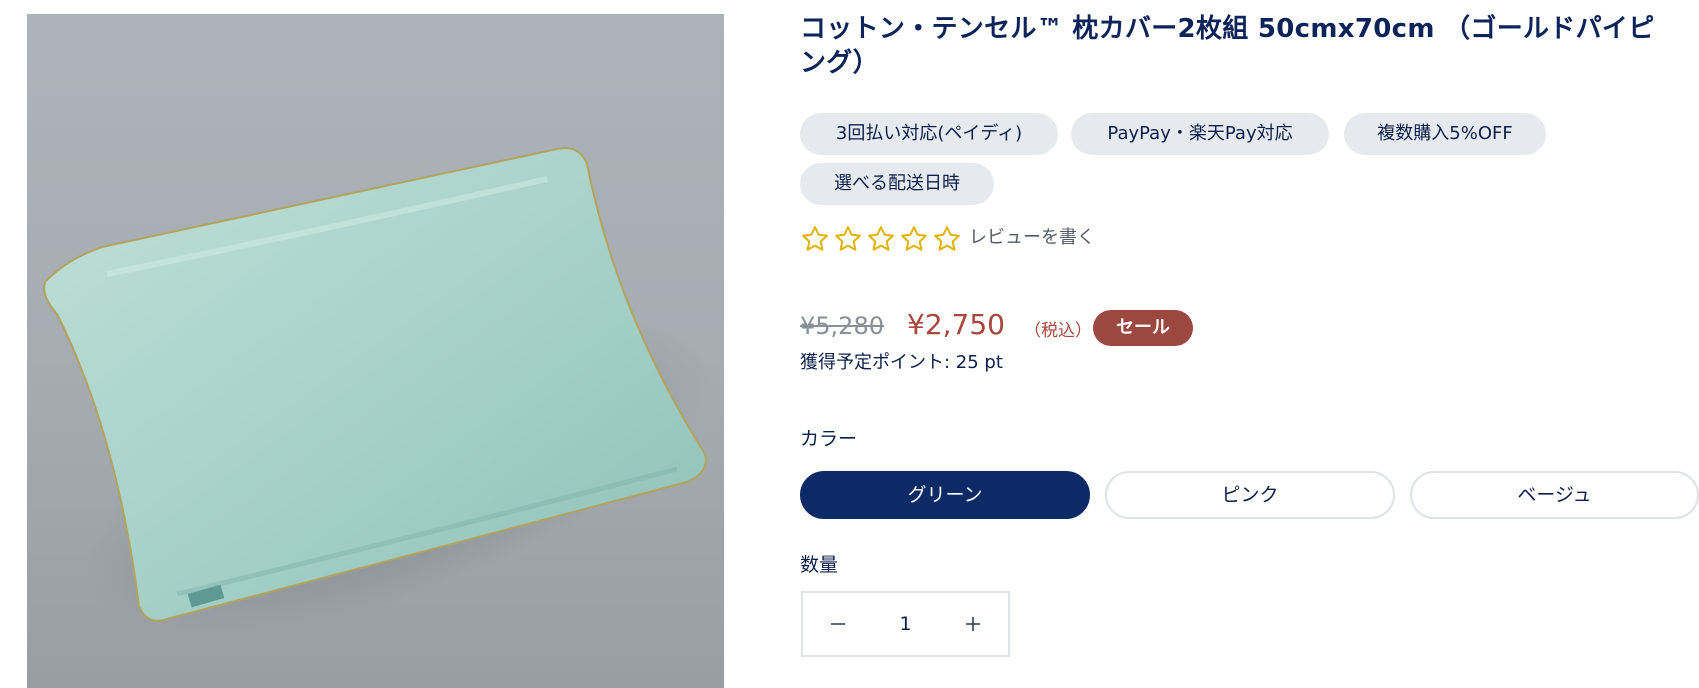  What do you see at coordinates (901, 362) in the screenshot?
I see `reward-points: 獲得予定ポイント: 25 pt` at bounding box center [901, 362].